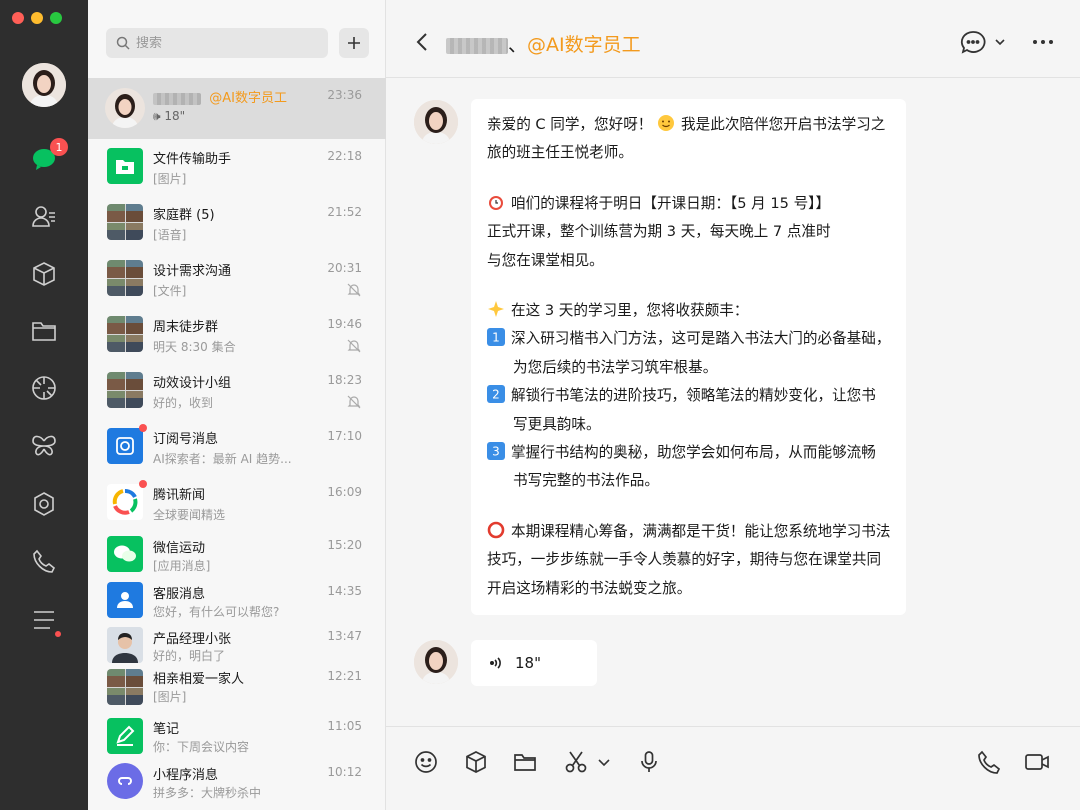 The image size is (1080, 810). What do you see at coordinates (186, 439) in the screenshot?
I see `conversation-name: 订阅号消息` at bounding box center [186, 439].